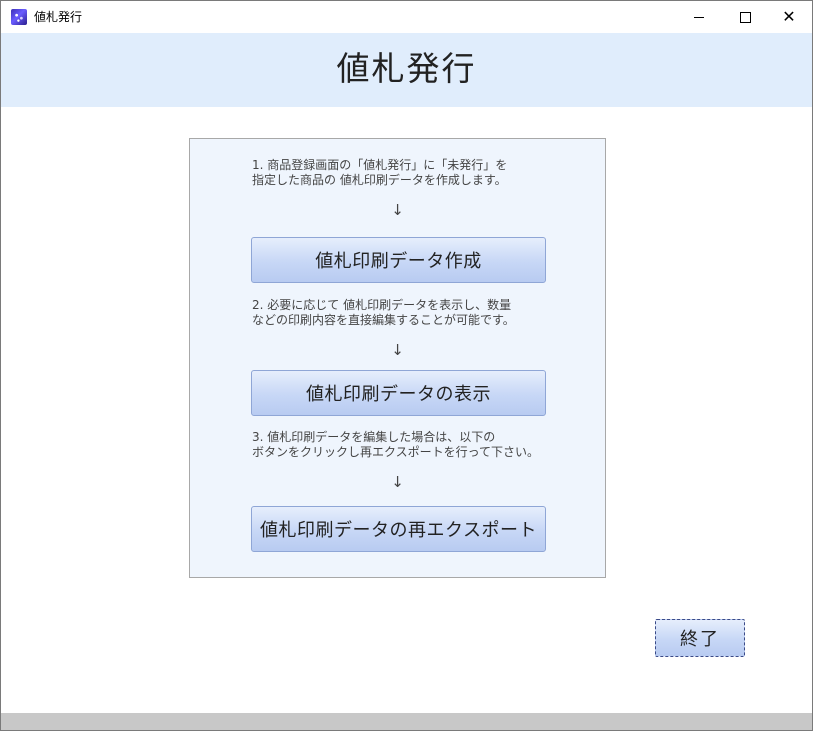  Describe the element at coordinates (58, 17) in the screenshot. I see `window-title: 値札発行` at that location.